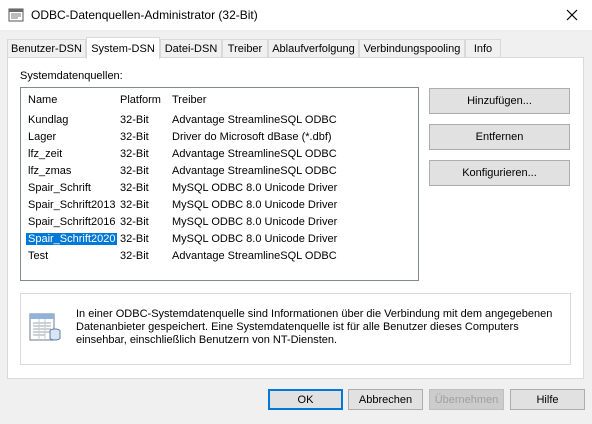 Image resolution: width=592 pixels, height=424 pixels. I want to click on tab-label: System-DSN, so click(123, 48).